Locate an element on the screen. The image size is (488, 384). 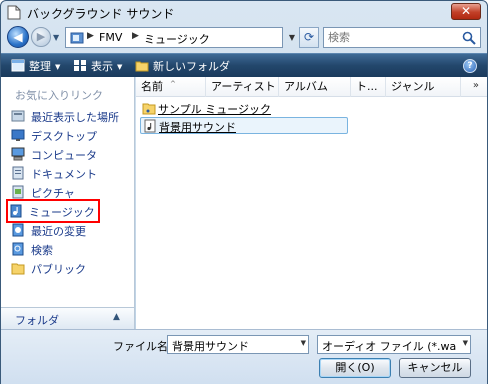
folders-toggle: フォルダ ▲ is located at coordinates (68, 318).